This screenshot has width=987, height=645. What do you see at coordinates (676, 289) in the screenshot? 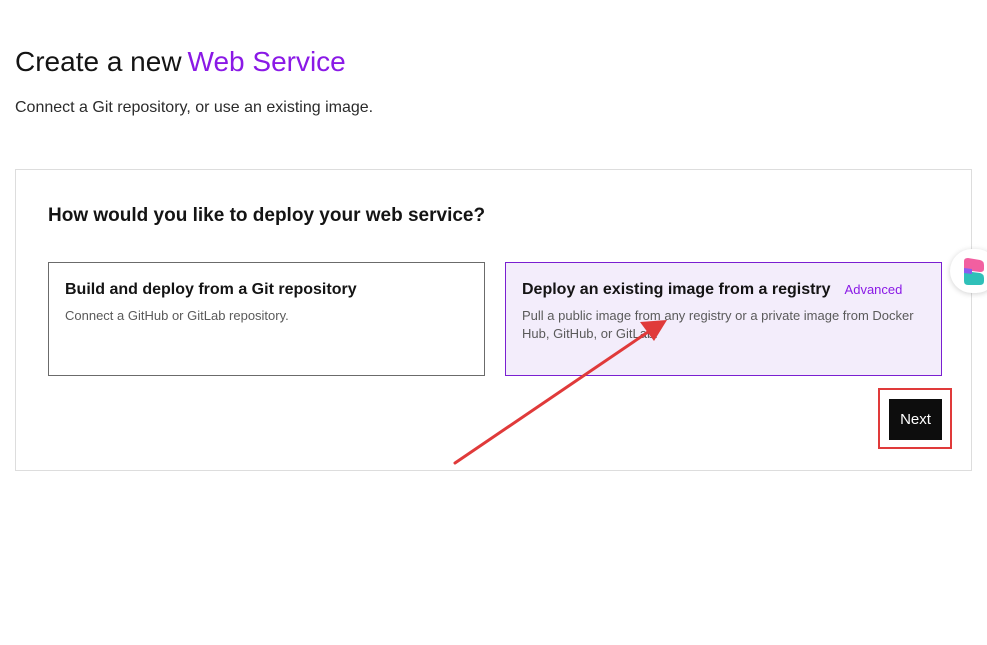
I see `option-image-title: Deploy an existing image from a registry` at bounding box center [676, 289].